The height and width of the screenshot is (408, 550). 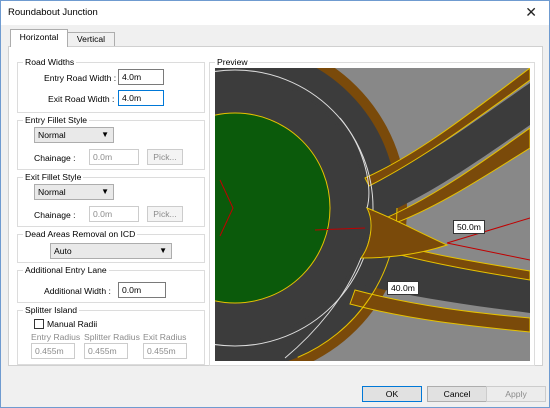 I want to click on additional-width-label: Additional Width :, so click(x=77, y=291).